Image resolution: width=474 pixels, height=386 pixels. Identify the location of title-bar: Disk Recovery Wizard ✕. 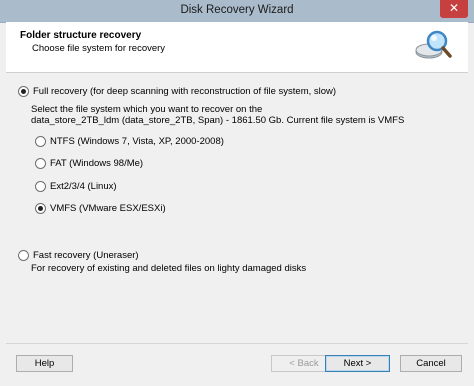
(237, 11).